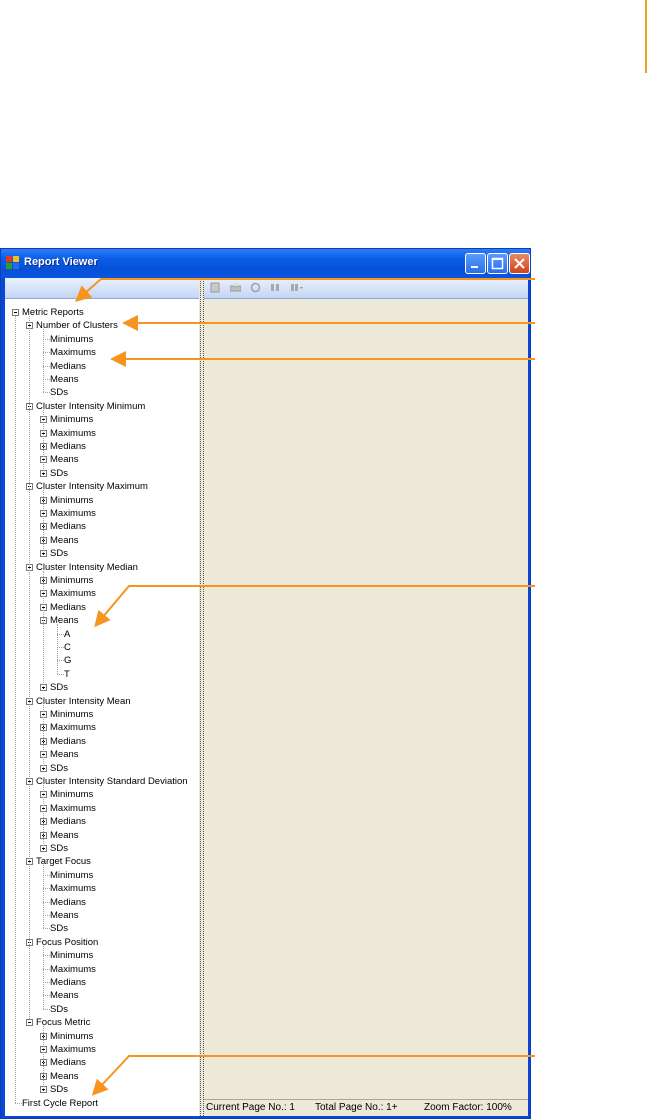  I want to click on arrow-to-means-expanded, so click(314, 606).